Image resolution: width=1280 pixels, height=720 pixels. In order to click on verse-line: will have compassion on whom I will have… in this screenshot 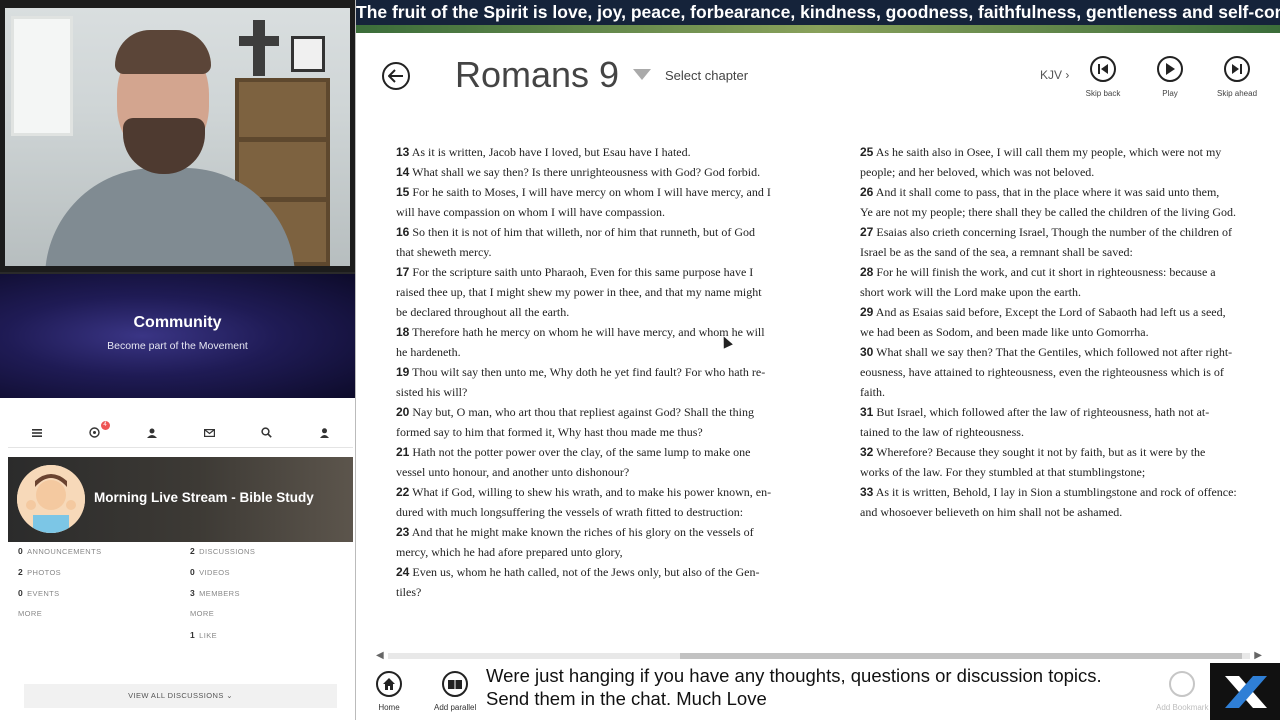, I will do `click(606, 212)`.